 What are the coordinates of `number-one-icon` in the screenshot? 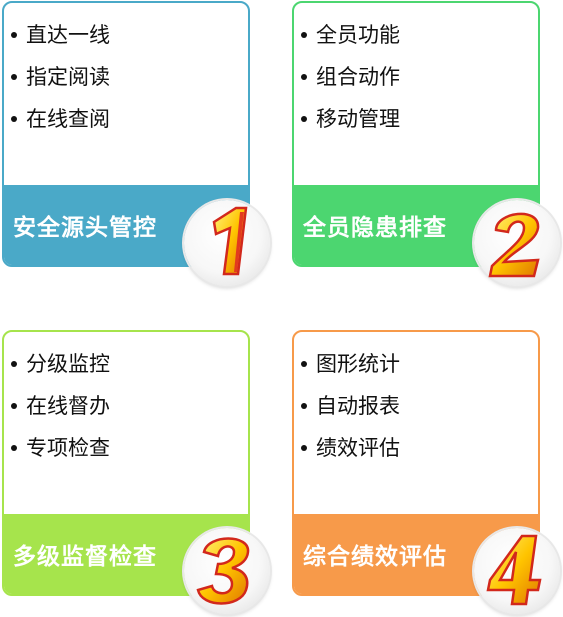 It's located at (230, 241).